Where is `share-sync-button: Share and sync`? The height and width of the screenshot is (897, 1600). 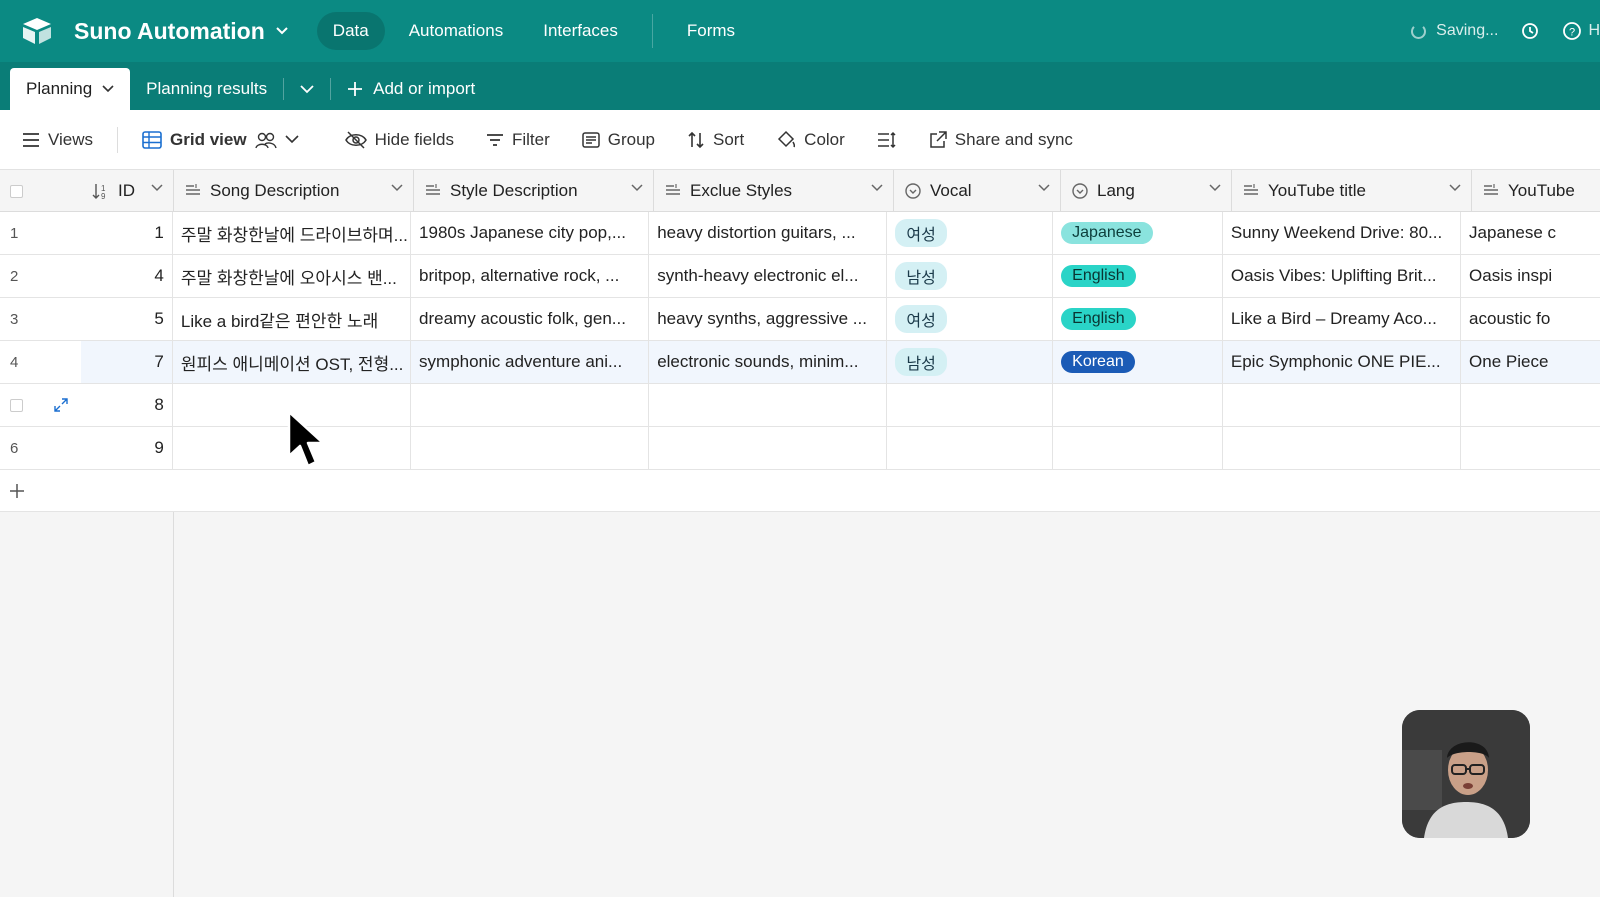
share-sync-button: Share and sync is located at coordinates (1001, 140).